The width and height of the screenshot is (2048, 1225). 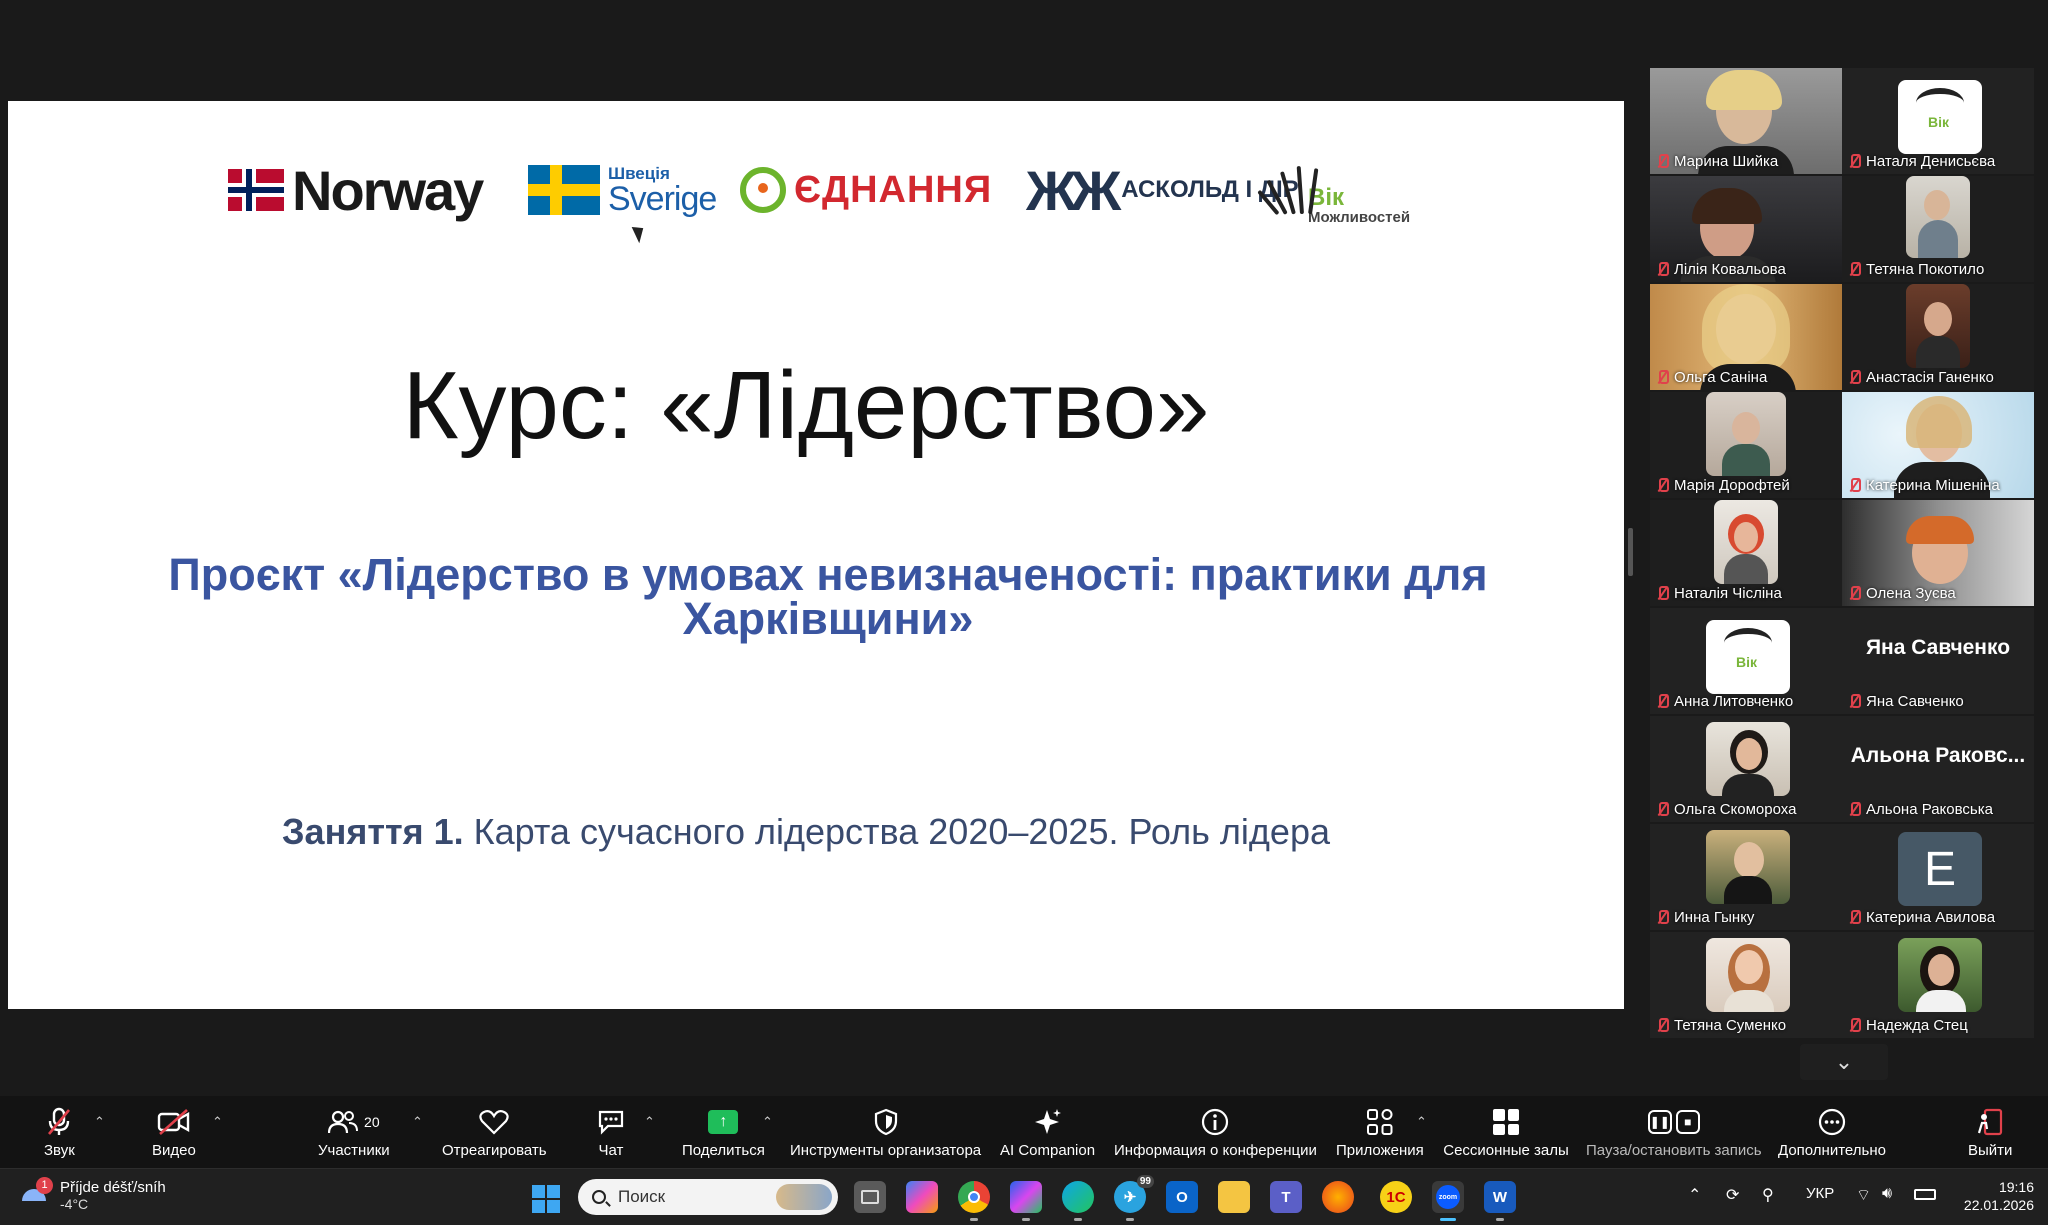 What do you see at coordinates (217, 1122) in the screenshot?
I see `video-options-caret-icon: ⌃` at bounding box center [217, 1122].